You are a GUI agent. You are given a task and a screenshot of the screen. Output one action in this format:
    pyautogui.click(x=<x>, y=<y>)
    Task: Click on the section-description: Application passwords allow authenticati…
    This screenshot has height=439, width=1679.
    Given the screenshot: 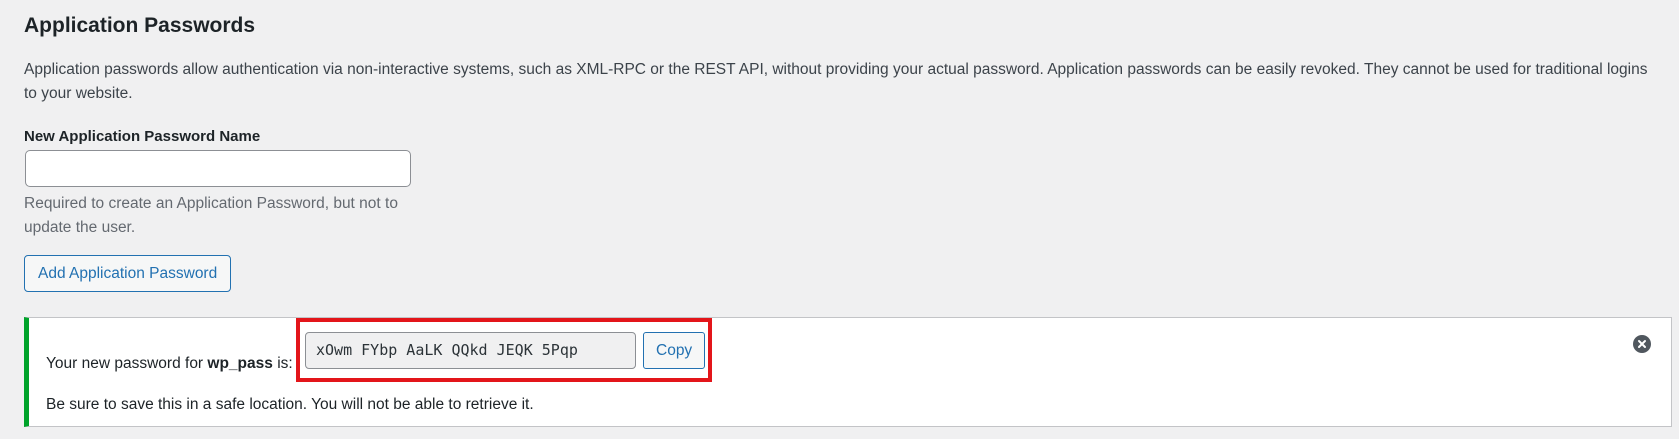 What is the action you would take?
    pyautogui.click(x=836, y=81)
    